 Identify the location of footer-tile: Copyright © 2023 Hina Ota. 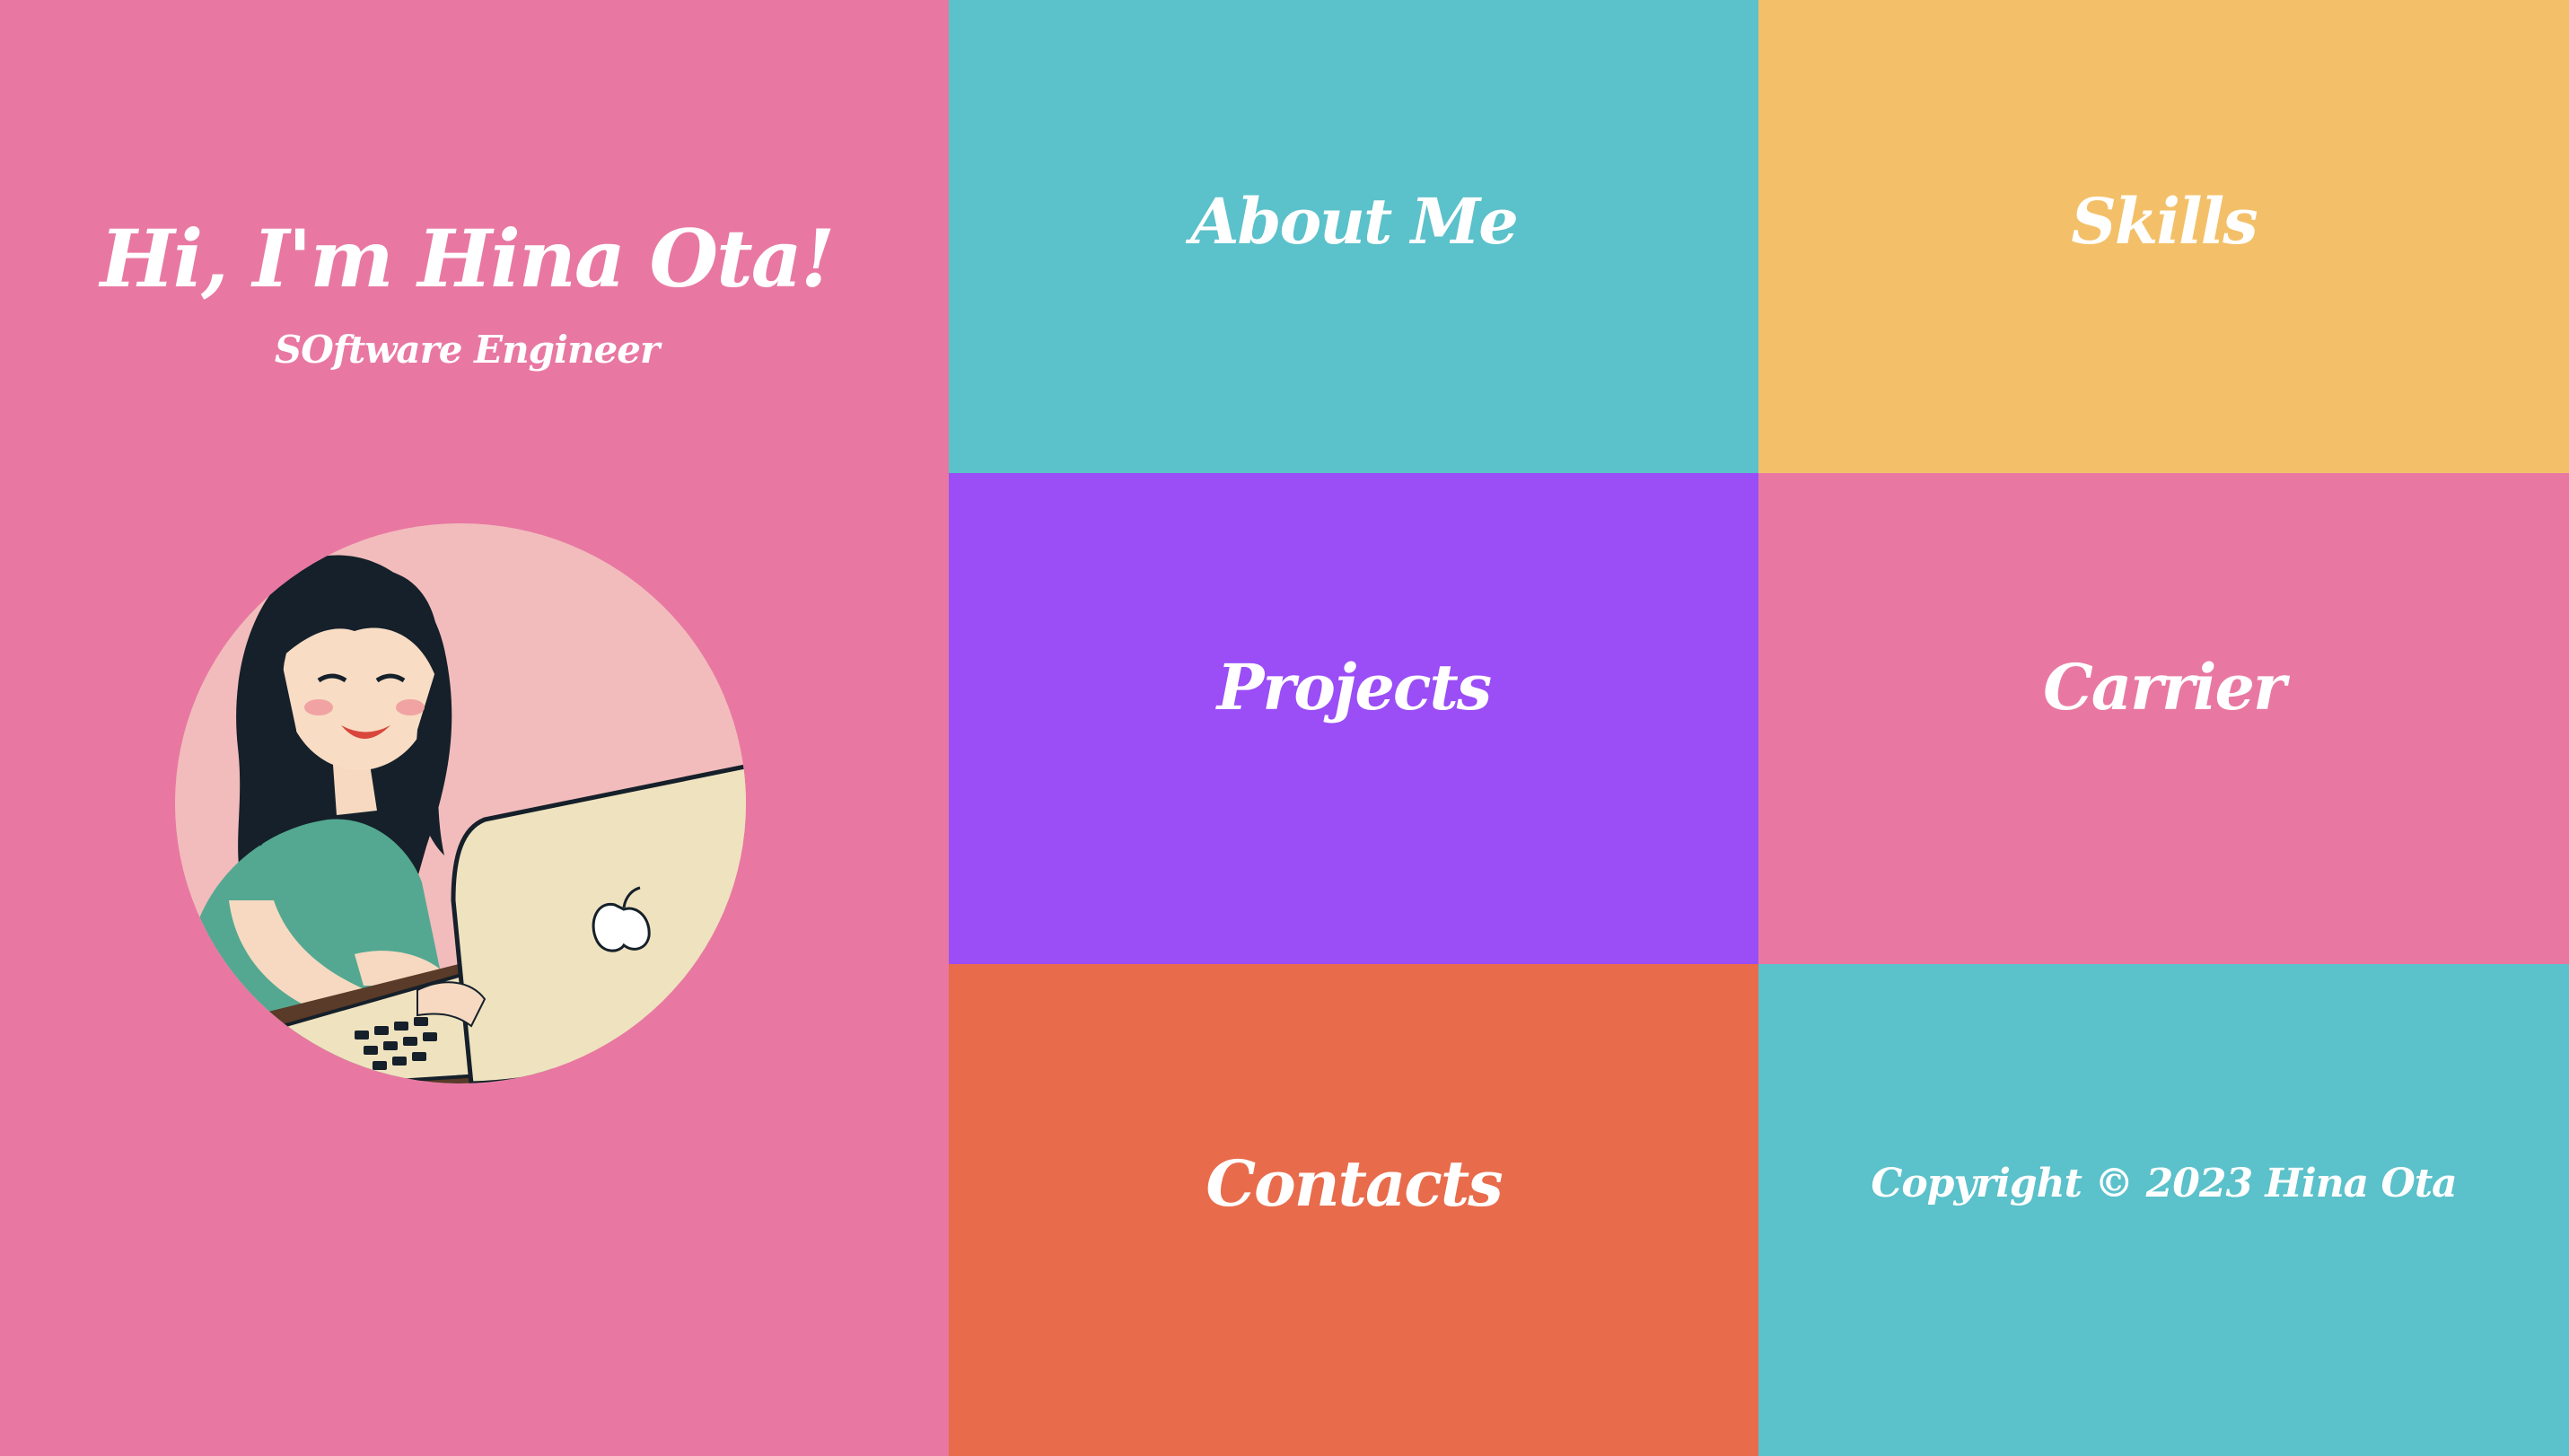
(2163, 1210).